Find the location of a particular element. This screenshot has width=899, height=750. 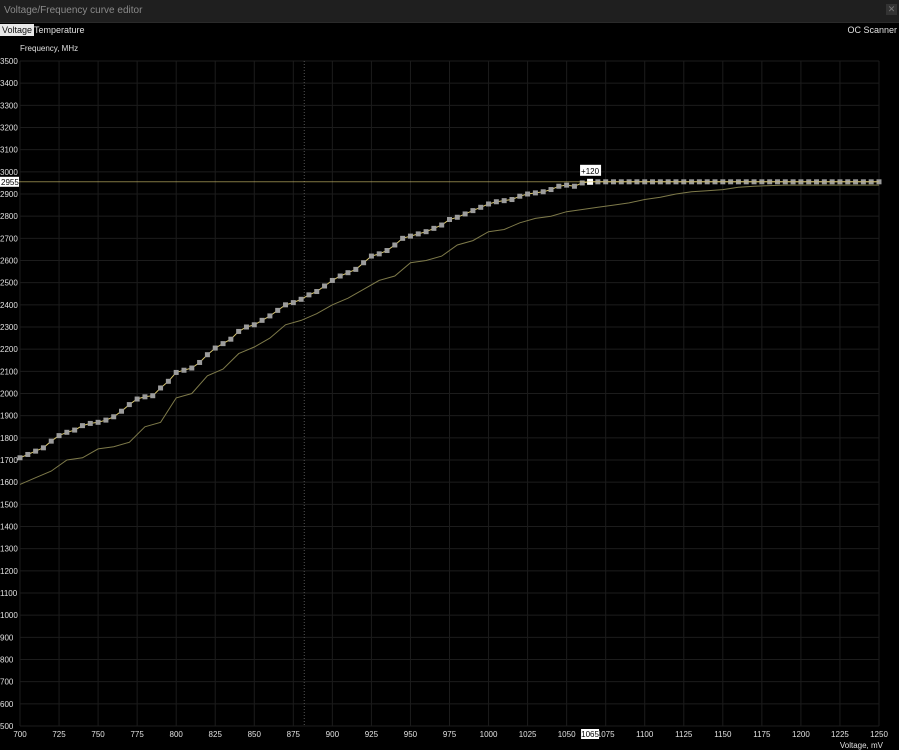

y-tick-label: 2000 is located at coordinates (9, 394).